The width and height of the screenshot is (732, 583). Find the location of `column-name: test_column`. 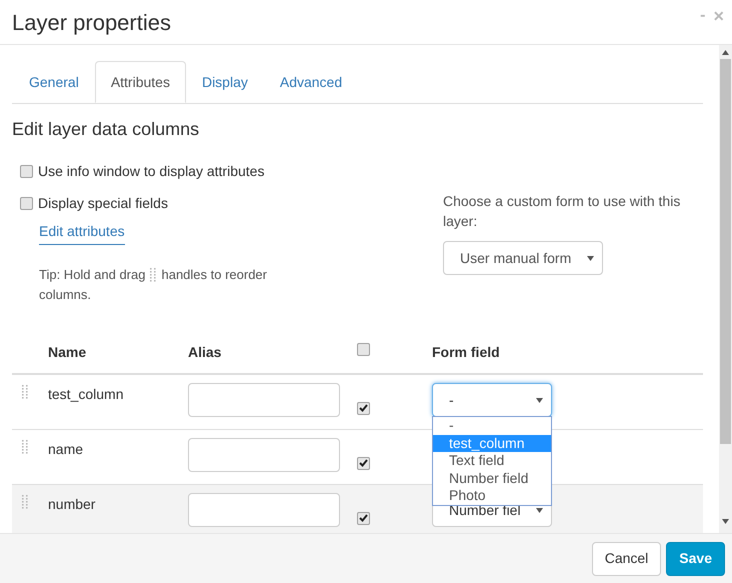

column-name: test_column is located at coordinates (86, 394).